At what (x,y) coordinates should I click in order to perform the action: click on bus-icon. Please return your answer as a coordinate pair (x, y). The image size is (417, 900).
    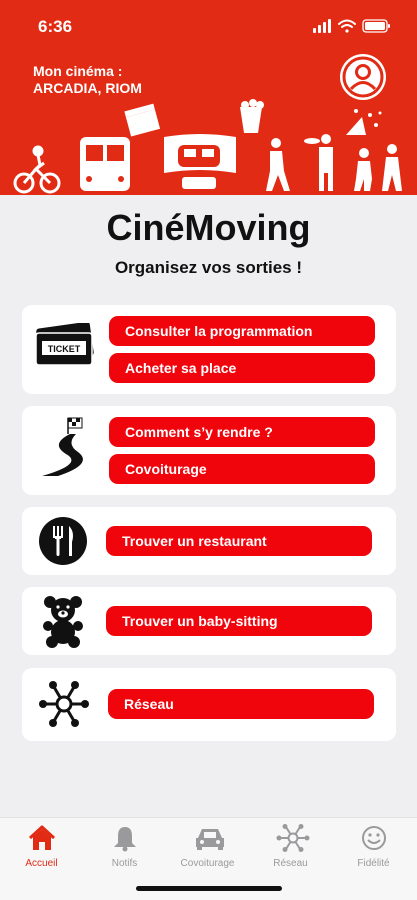
    Looking at the image, I should click on (105, 164).